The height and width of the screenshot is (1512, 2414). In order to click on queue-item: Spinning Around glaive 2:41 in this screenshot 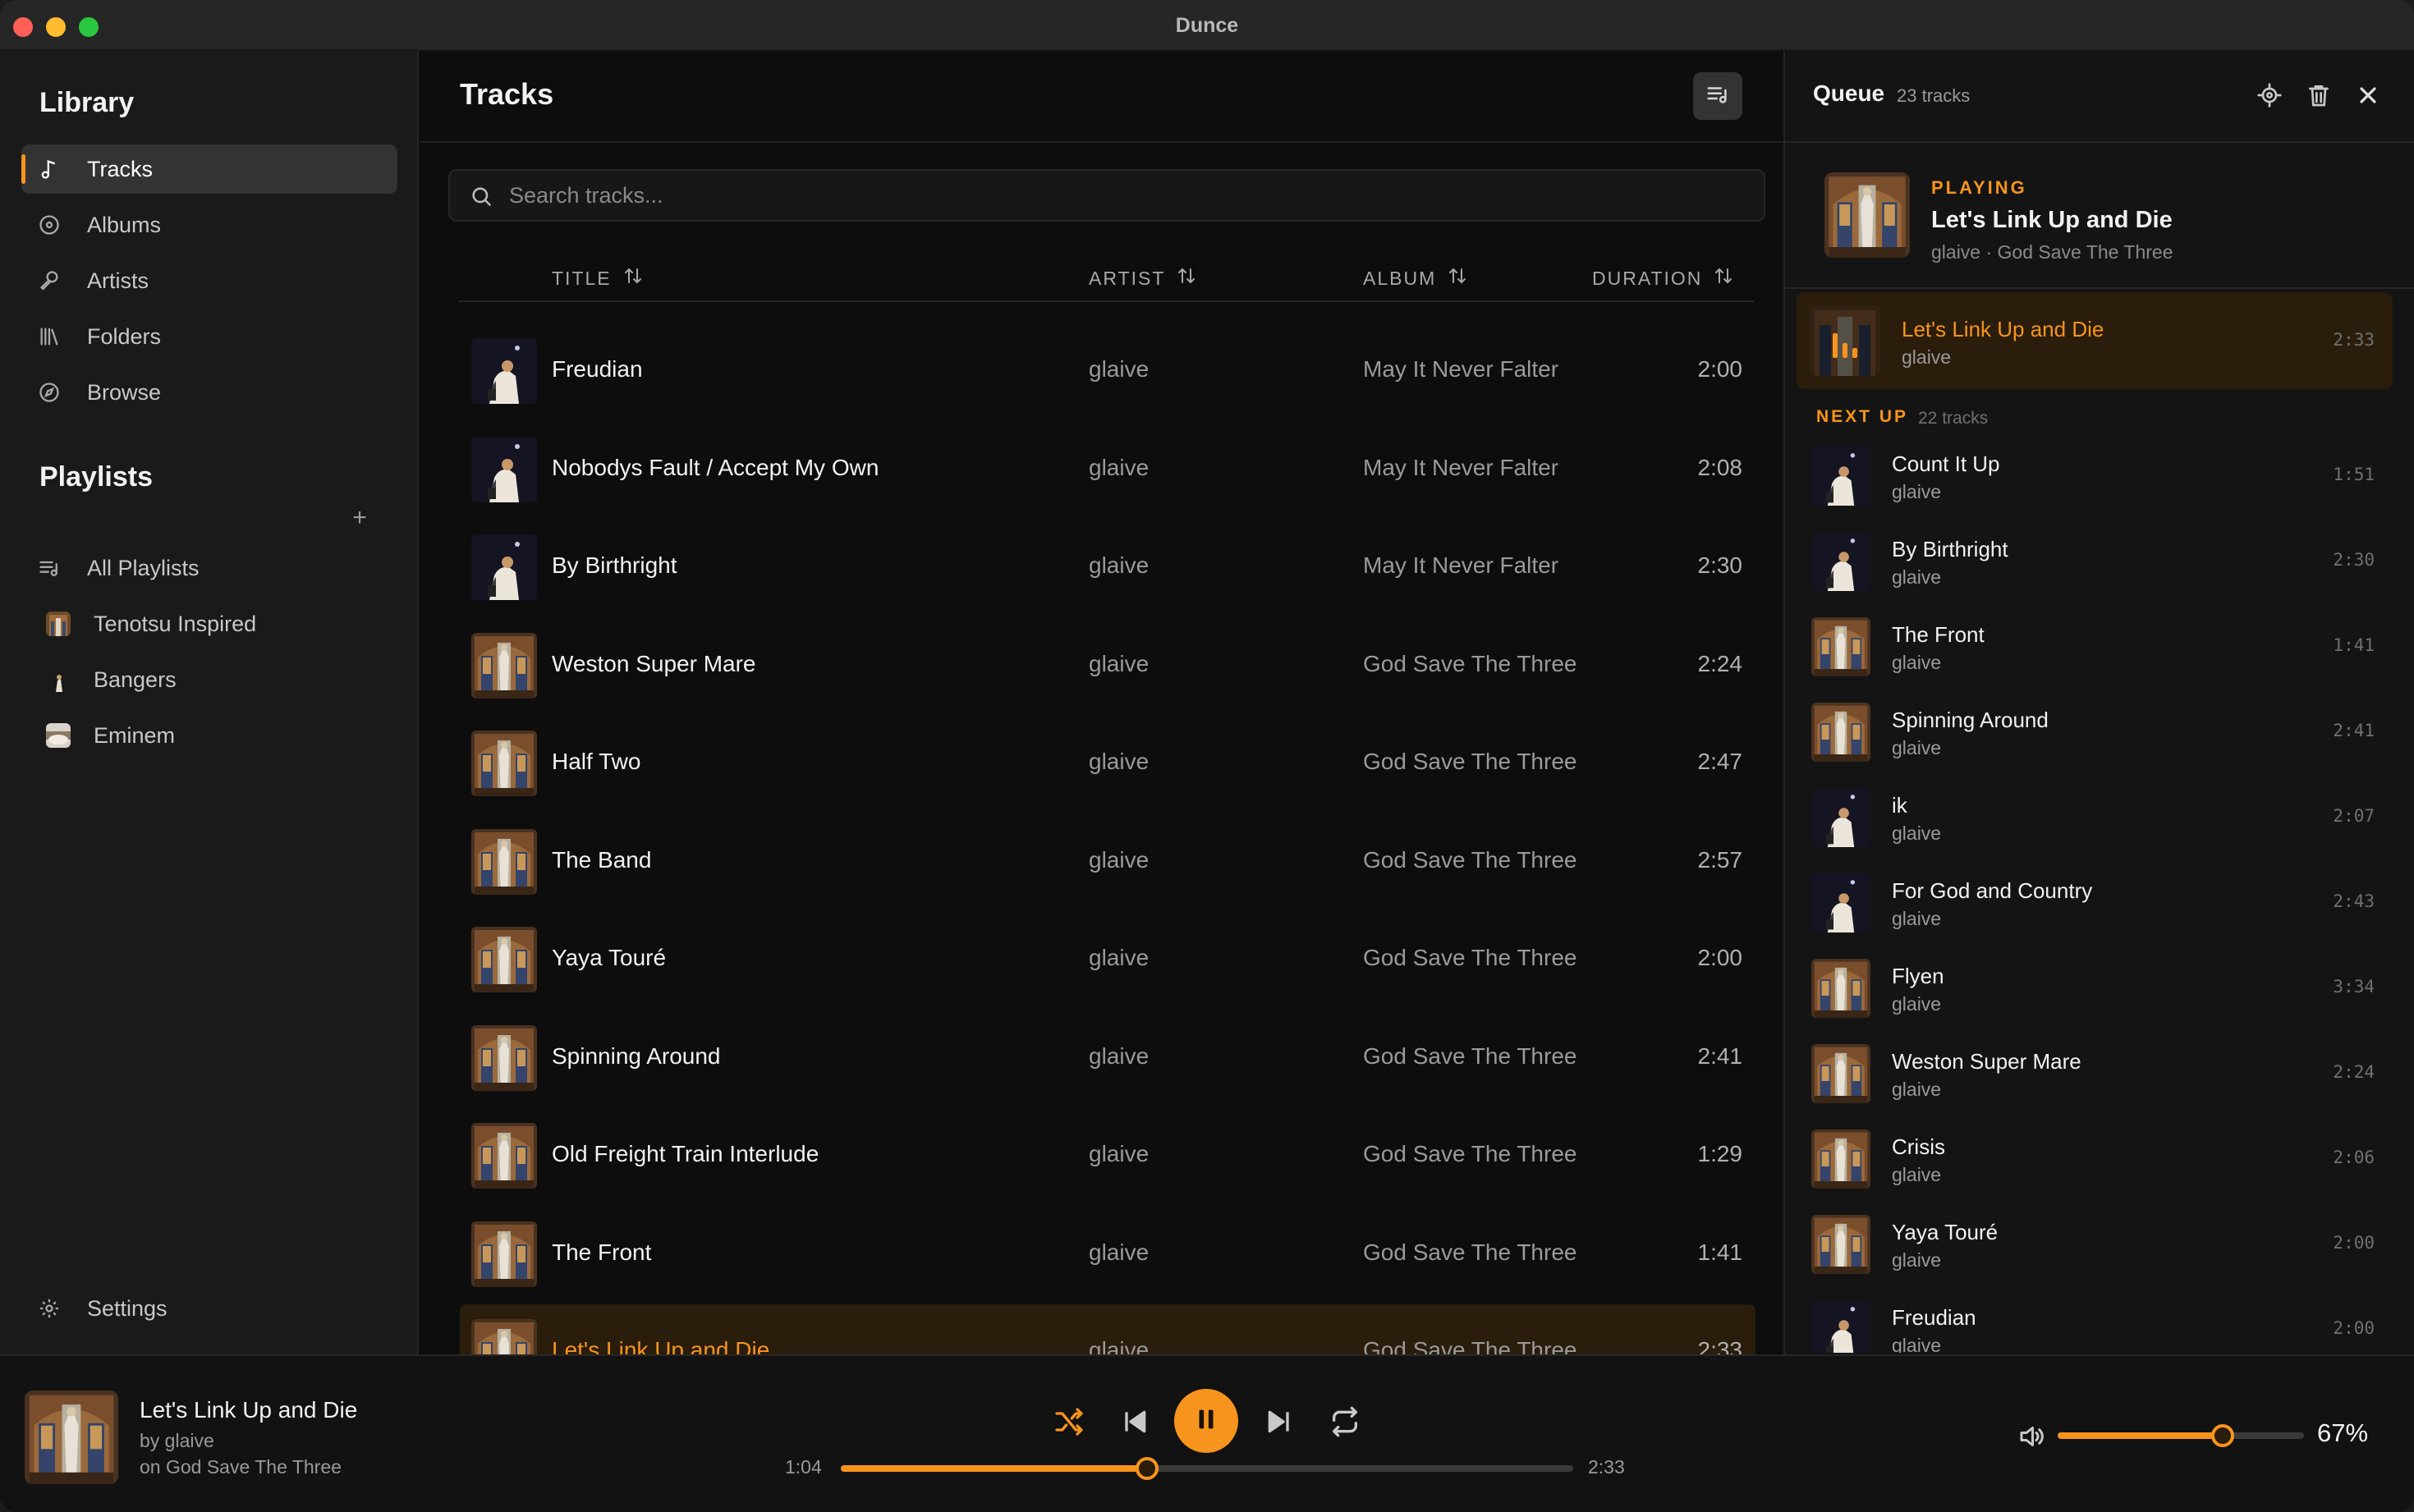, I will do `click(2095, 734)`.